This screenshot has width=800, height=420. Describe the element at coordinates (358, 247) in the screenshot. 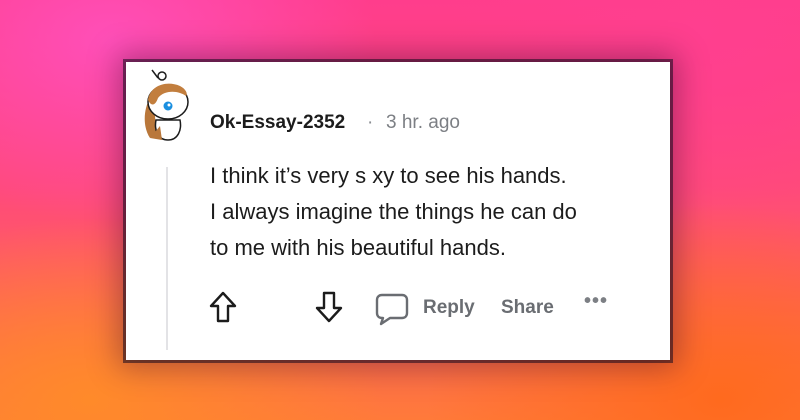

I see `comment-line: to me with his beautiful hands.` at that location.